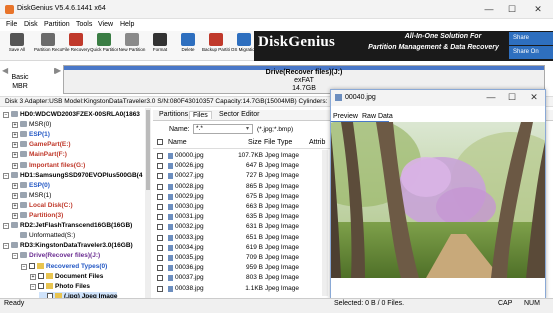 Image resolution: width=553 pixels, height=313 pixels. What do you see at coordinates (243, 227) in the screenshot?
I see `file-row: 00032.jpg 631 B Jpeg Image` at bounding box center [243, 227].